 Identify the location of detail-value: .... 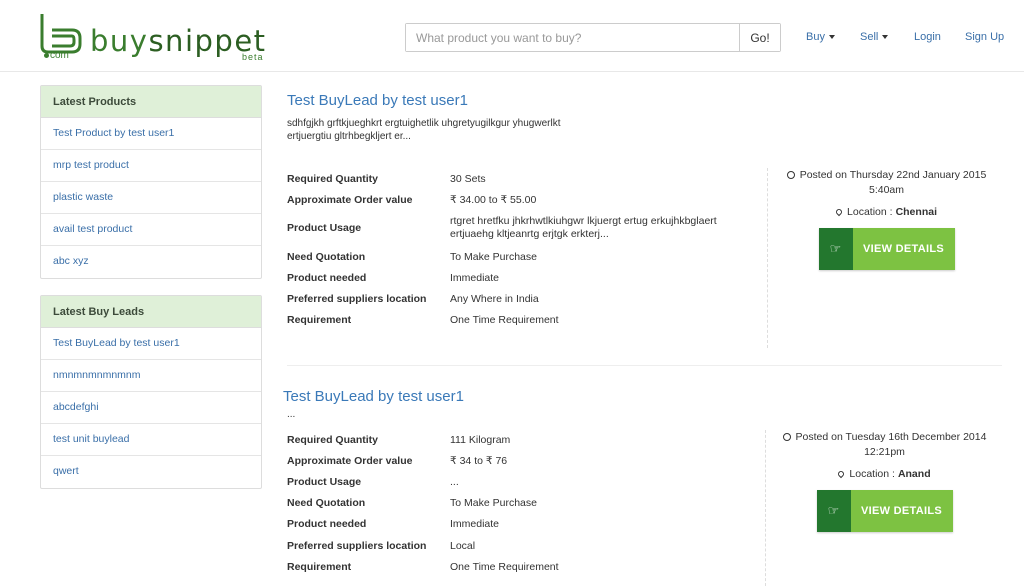
(454, 482).